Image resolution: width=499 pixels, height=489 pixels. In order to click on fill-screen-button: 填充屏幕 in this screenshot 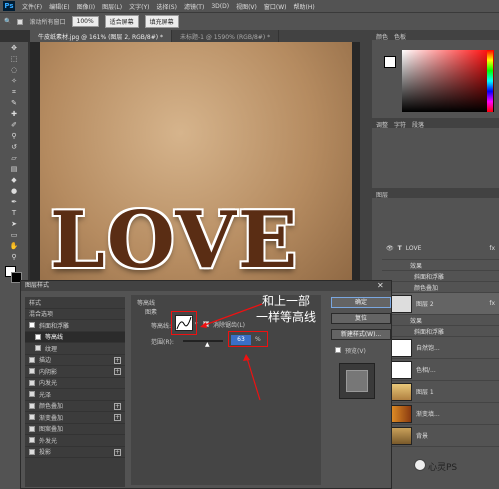, I will do `click(161, 21)`.